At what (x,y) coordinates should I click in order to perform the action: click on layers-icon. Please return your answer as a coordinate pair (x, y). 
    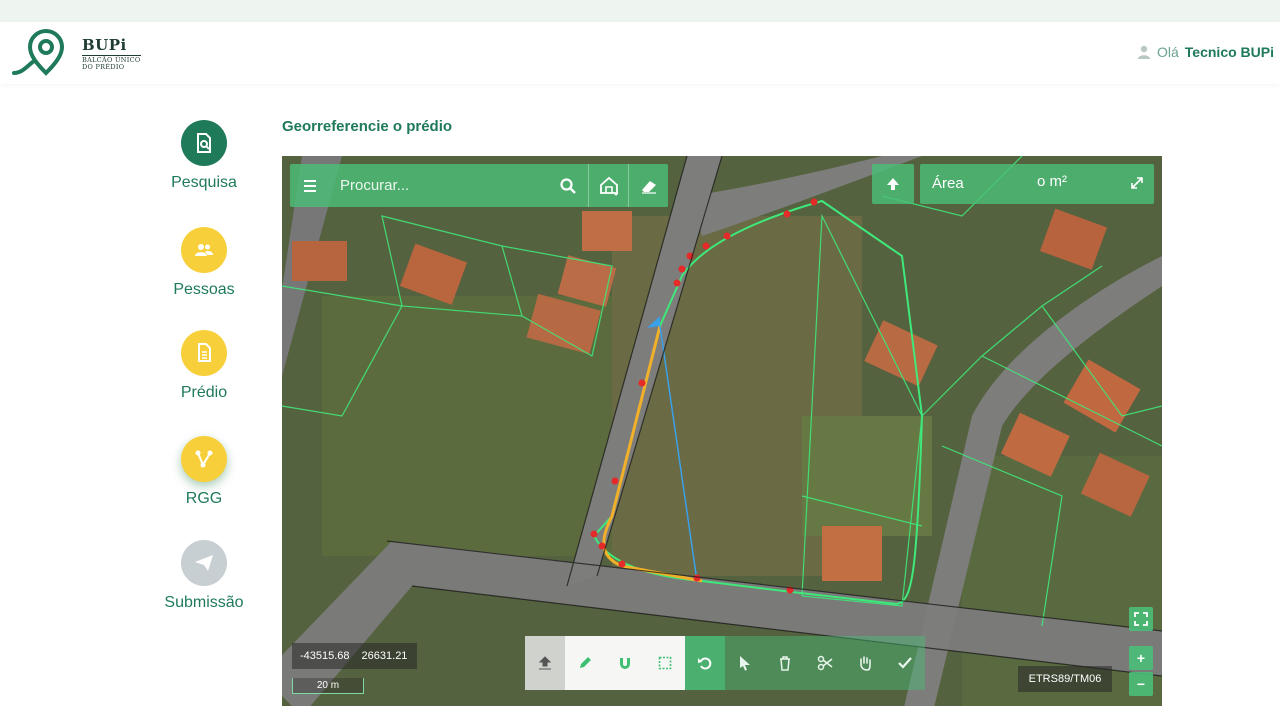
    Looking at the image, I should click on (608, 185).